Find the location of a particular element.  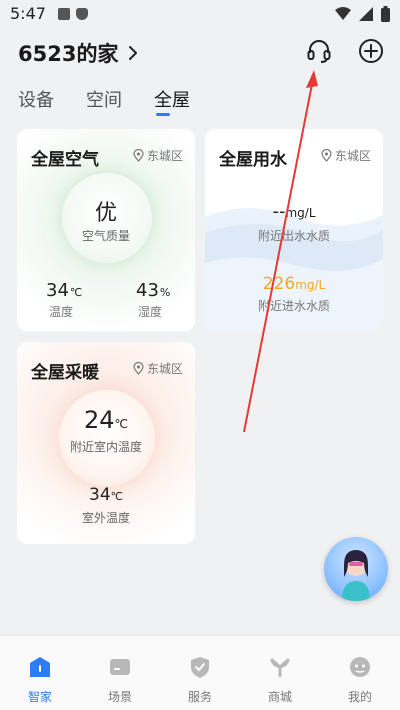

outlet-water-label: 附近出水水质 is located at coordinates (293, 236).